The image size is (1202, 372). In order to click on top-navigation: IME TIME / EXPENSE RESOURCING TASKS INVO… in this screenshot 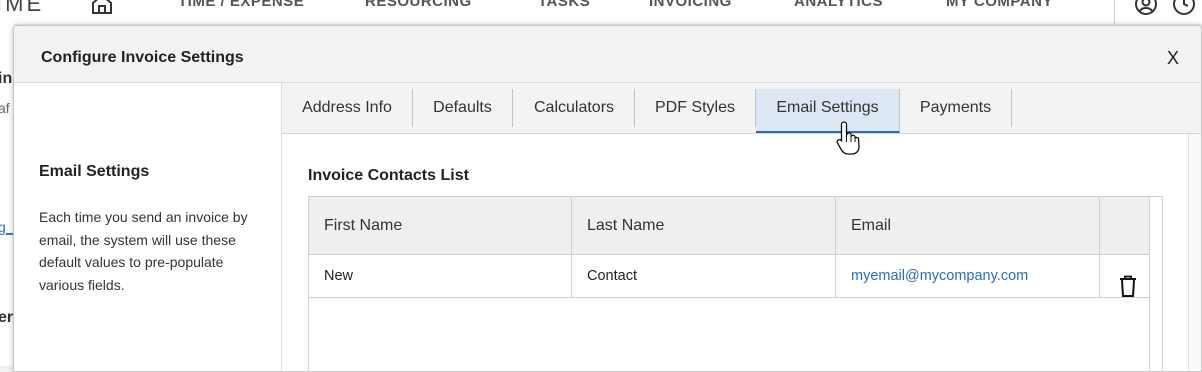, I will do `click(601, 12)`.